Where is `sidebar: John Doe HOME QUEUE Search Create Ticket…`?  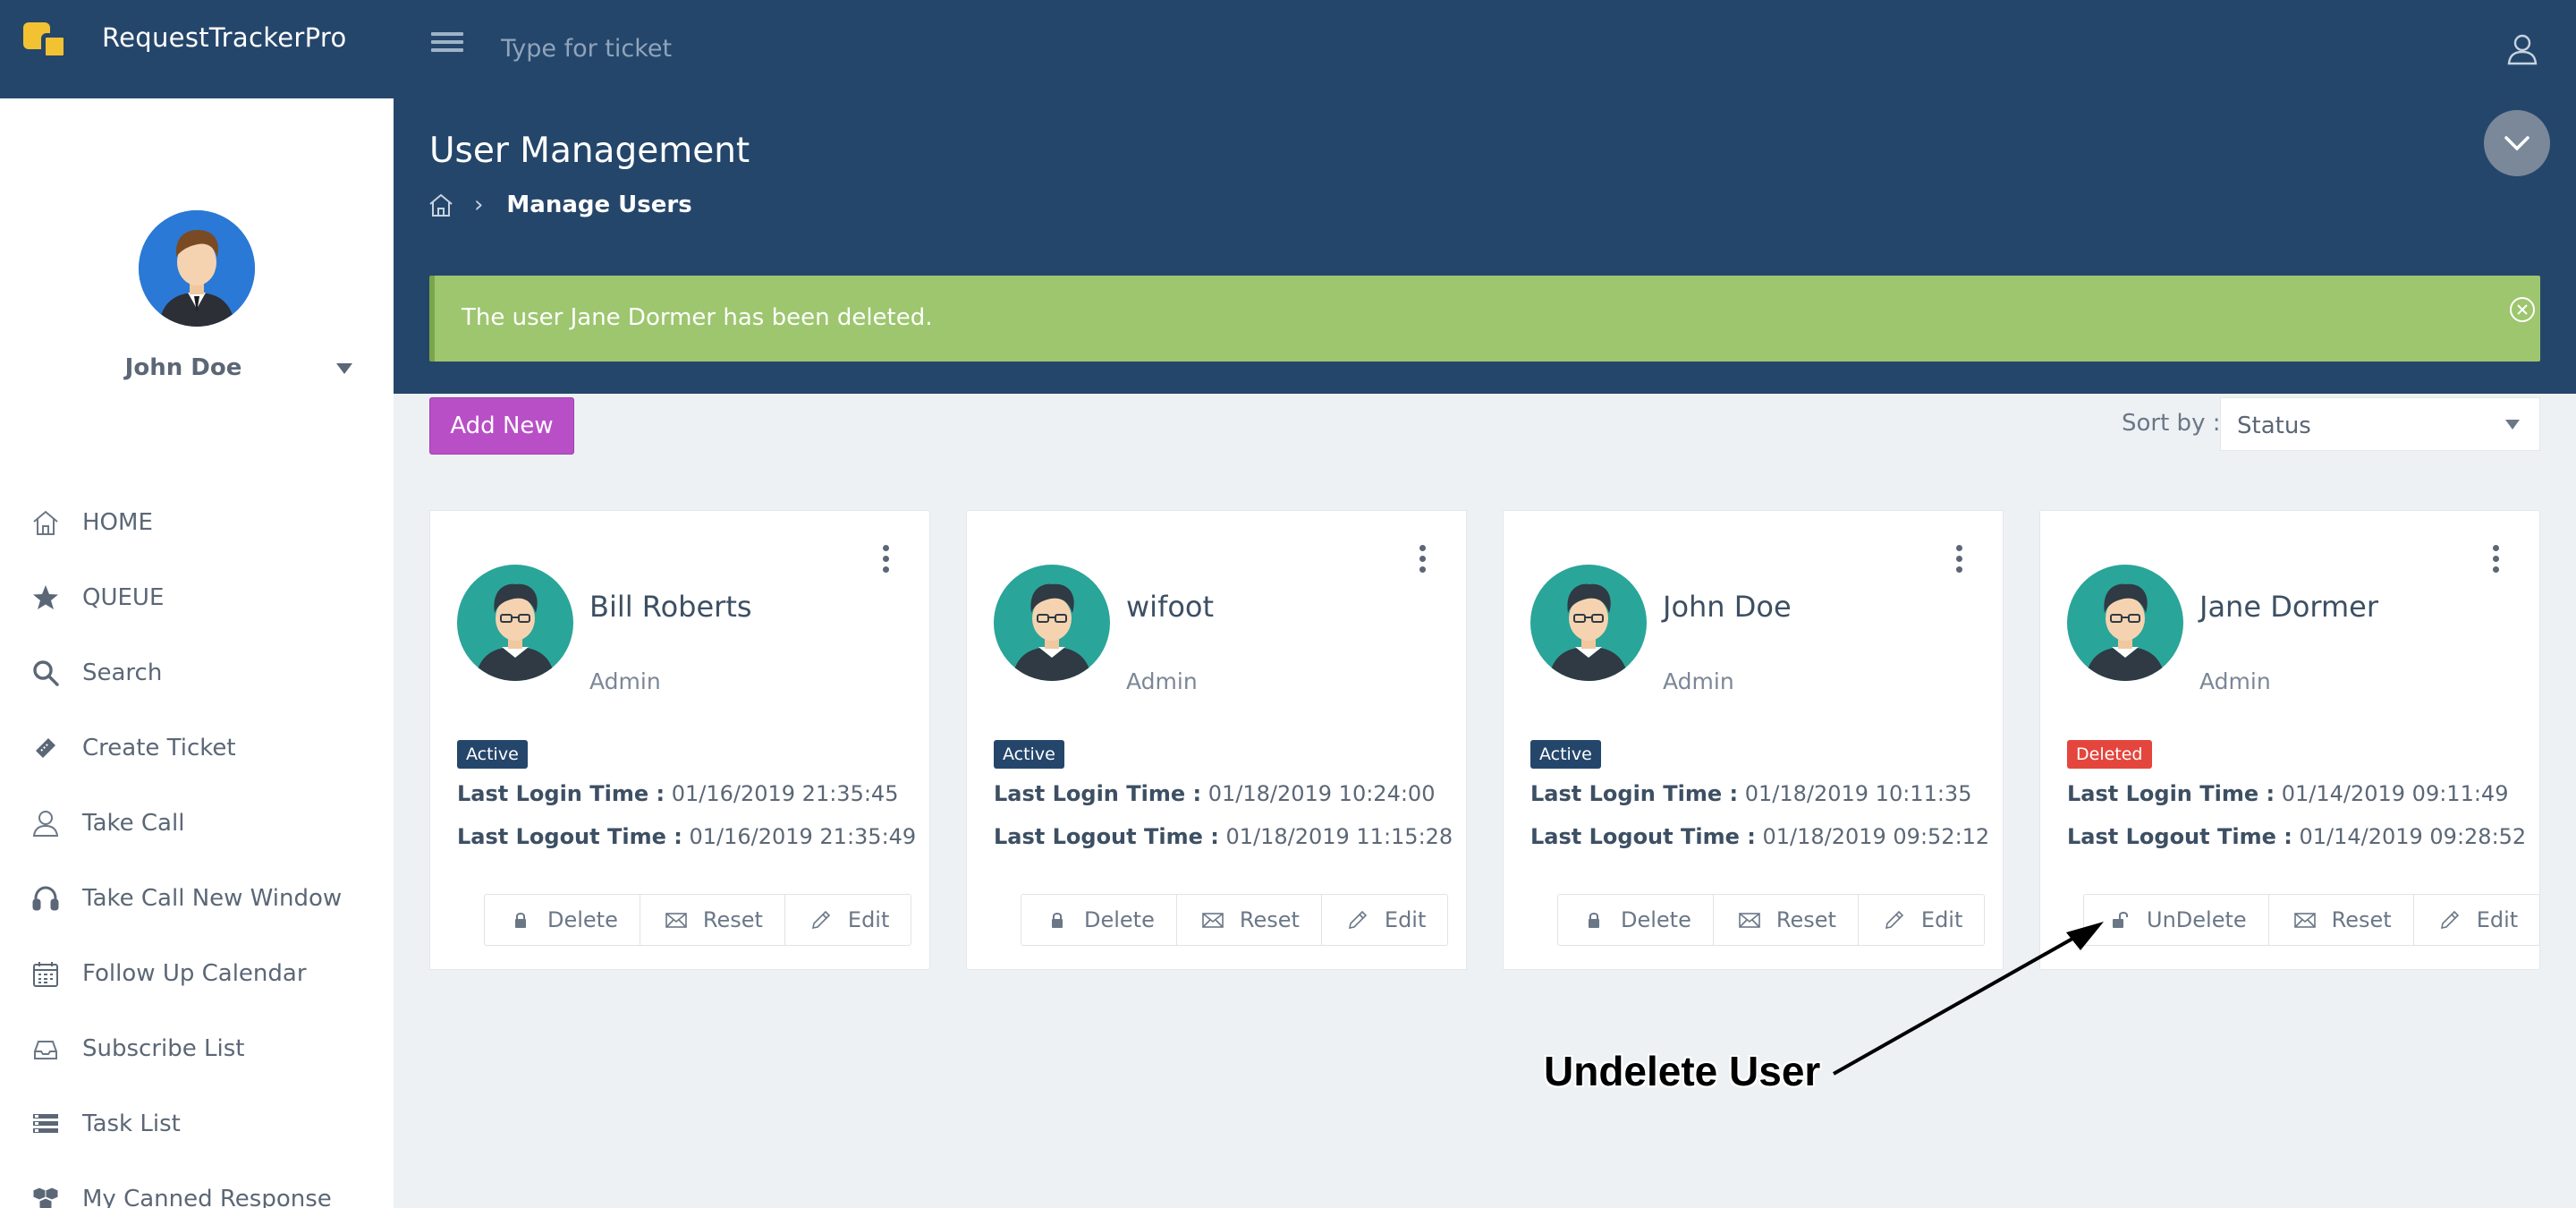 sidebar: John Doe HOME QUEUE Search Create Ticket… is located at coordinates (197, 653).